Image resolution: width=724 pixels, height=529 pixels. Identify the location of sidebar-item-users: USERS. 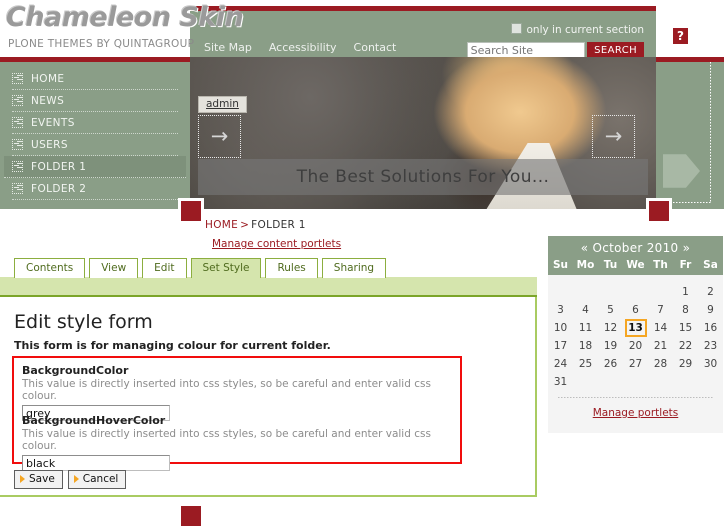
(95, 145).